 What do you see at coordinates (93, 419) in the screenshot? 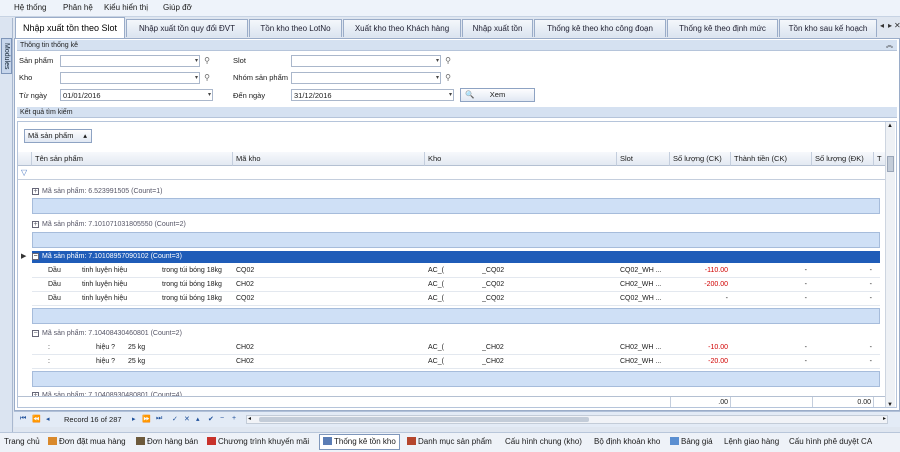
I see `record-counter: Record 16 of 287` at bounding box center [93, 419].